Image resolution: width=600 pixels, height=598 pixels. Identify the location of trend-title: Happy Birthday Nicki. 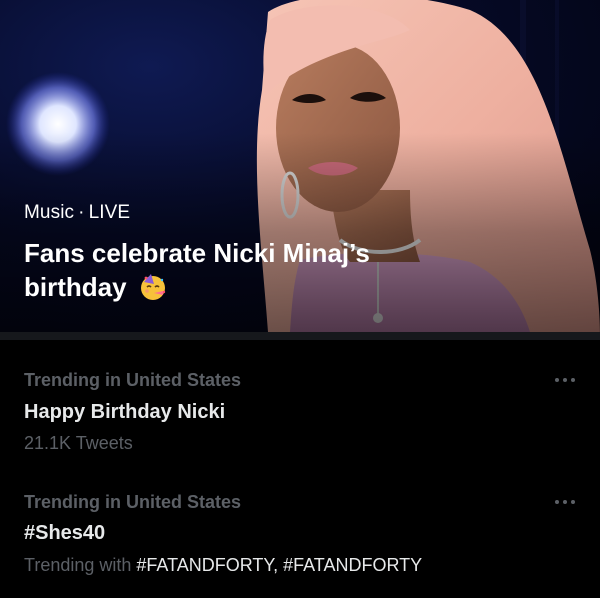
(125, 412).